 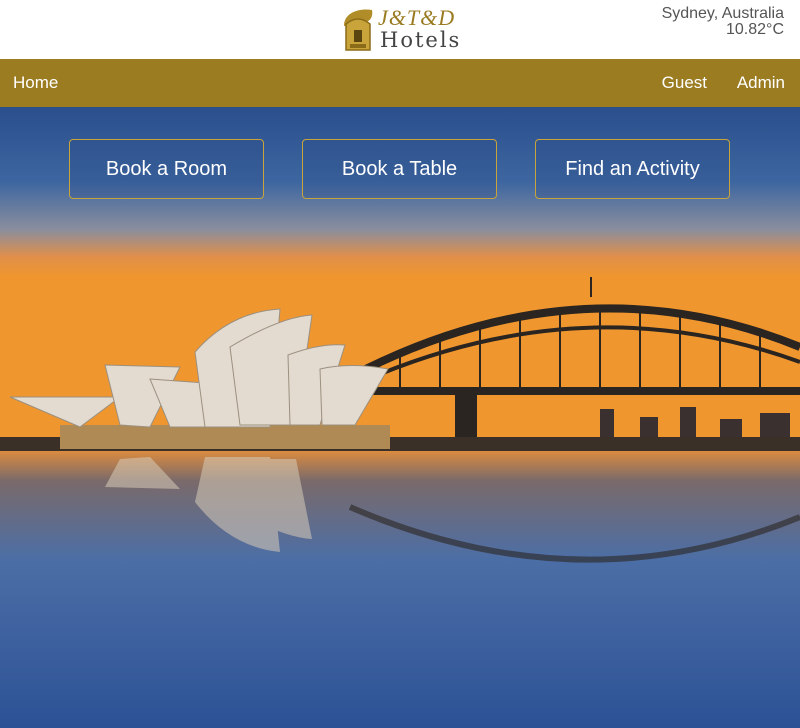 I want to click on nav-bar: Home Guest Admin, so click(x=400, y=83).